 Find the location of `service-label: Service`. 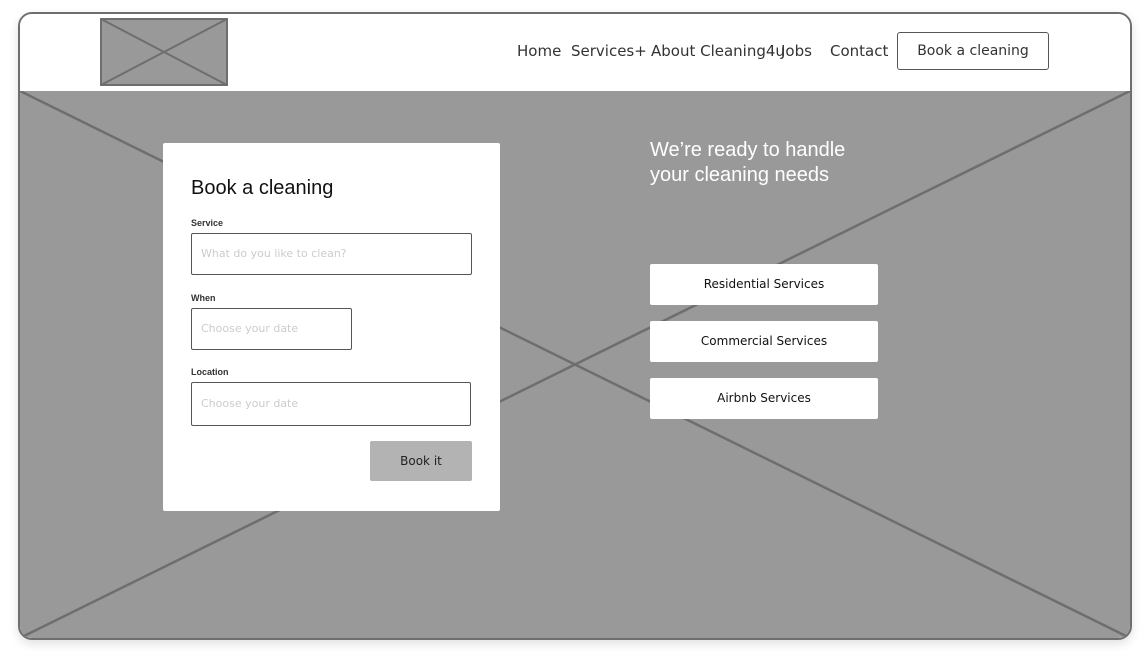

service-label: Service is located at coordinates (207, 223).